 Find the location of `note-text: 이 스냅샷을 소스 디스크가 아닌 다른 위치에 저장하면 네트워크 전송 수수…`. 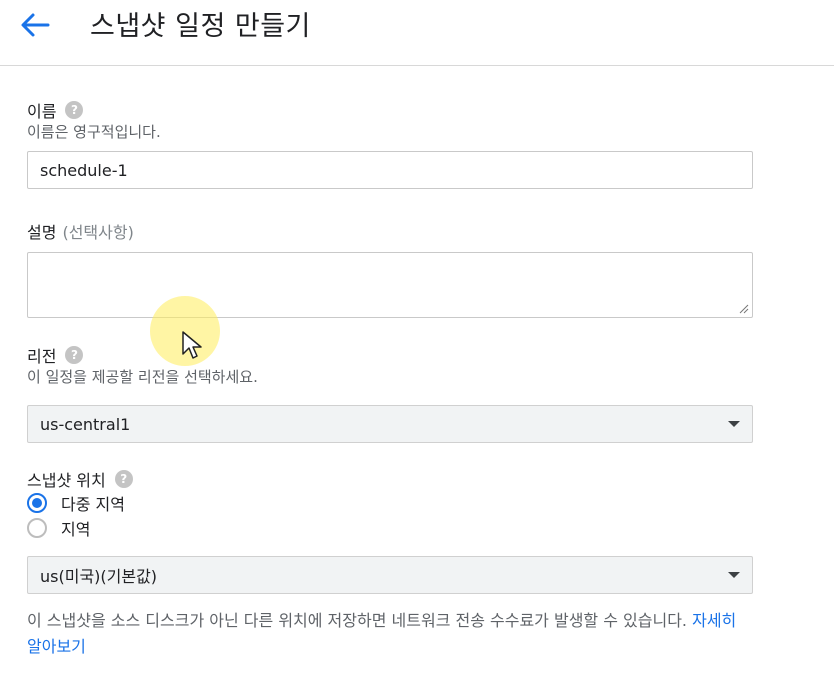

note-text: 이 스냅샷을 소스 디스크가 아닌 다른 위치에 저장하면 네트워크 전송 수수… is located at coordinates (357, 620).